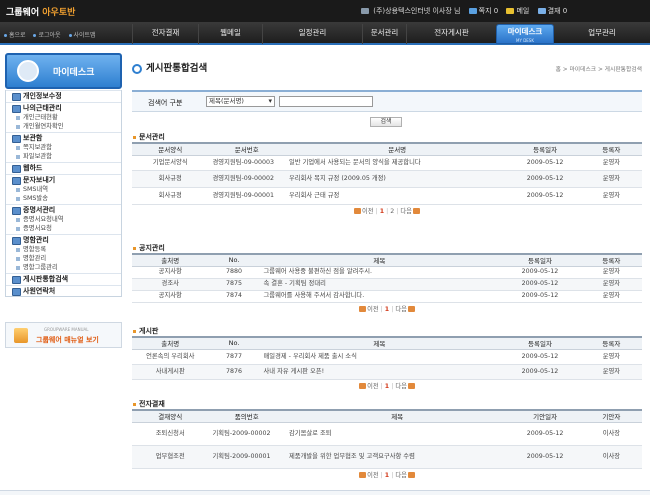  What do you see at coordinates (386, 122) in the screenshot?
I see `search-button: 검색` at bounding box center [386, 122].